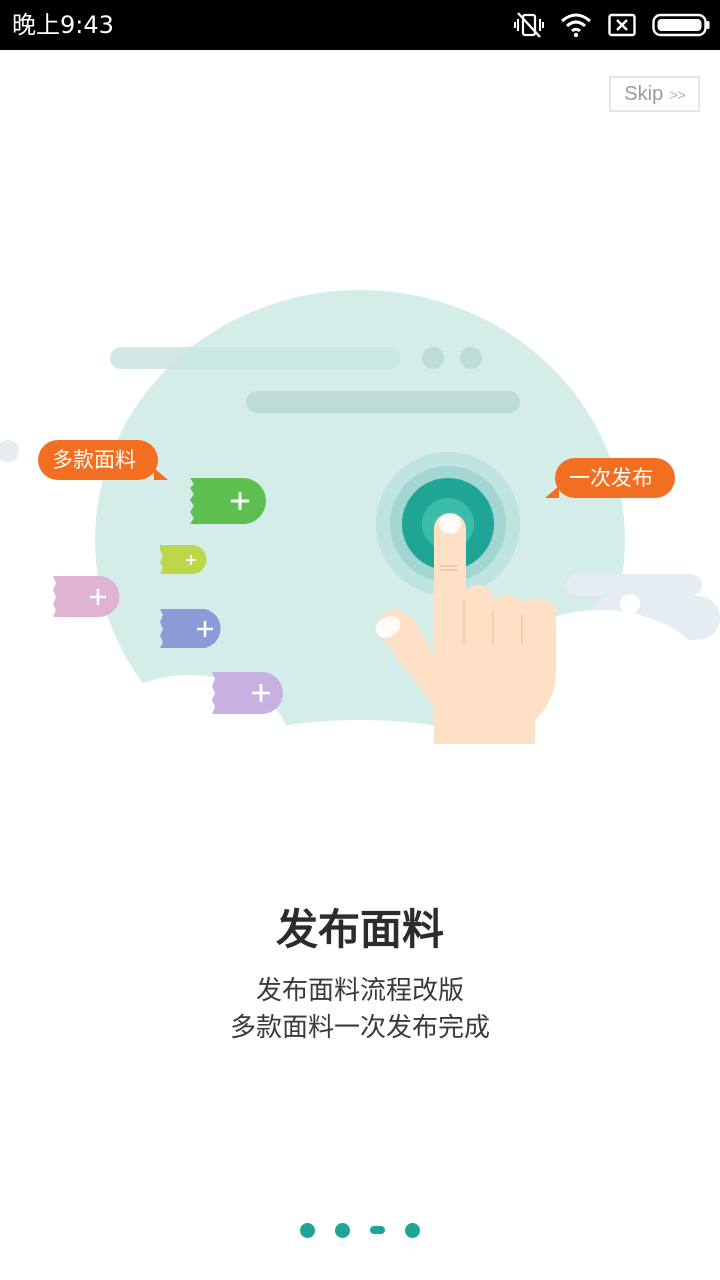 The height and width of the screenshot is (1280, 720). Describe the element at coordinates (359, 1028) in the screenshot. I see `subtitle-line-2: 多款面料一次发布完成` at that location.